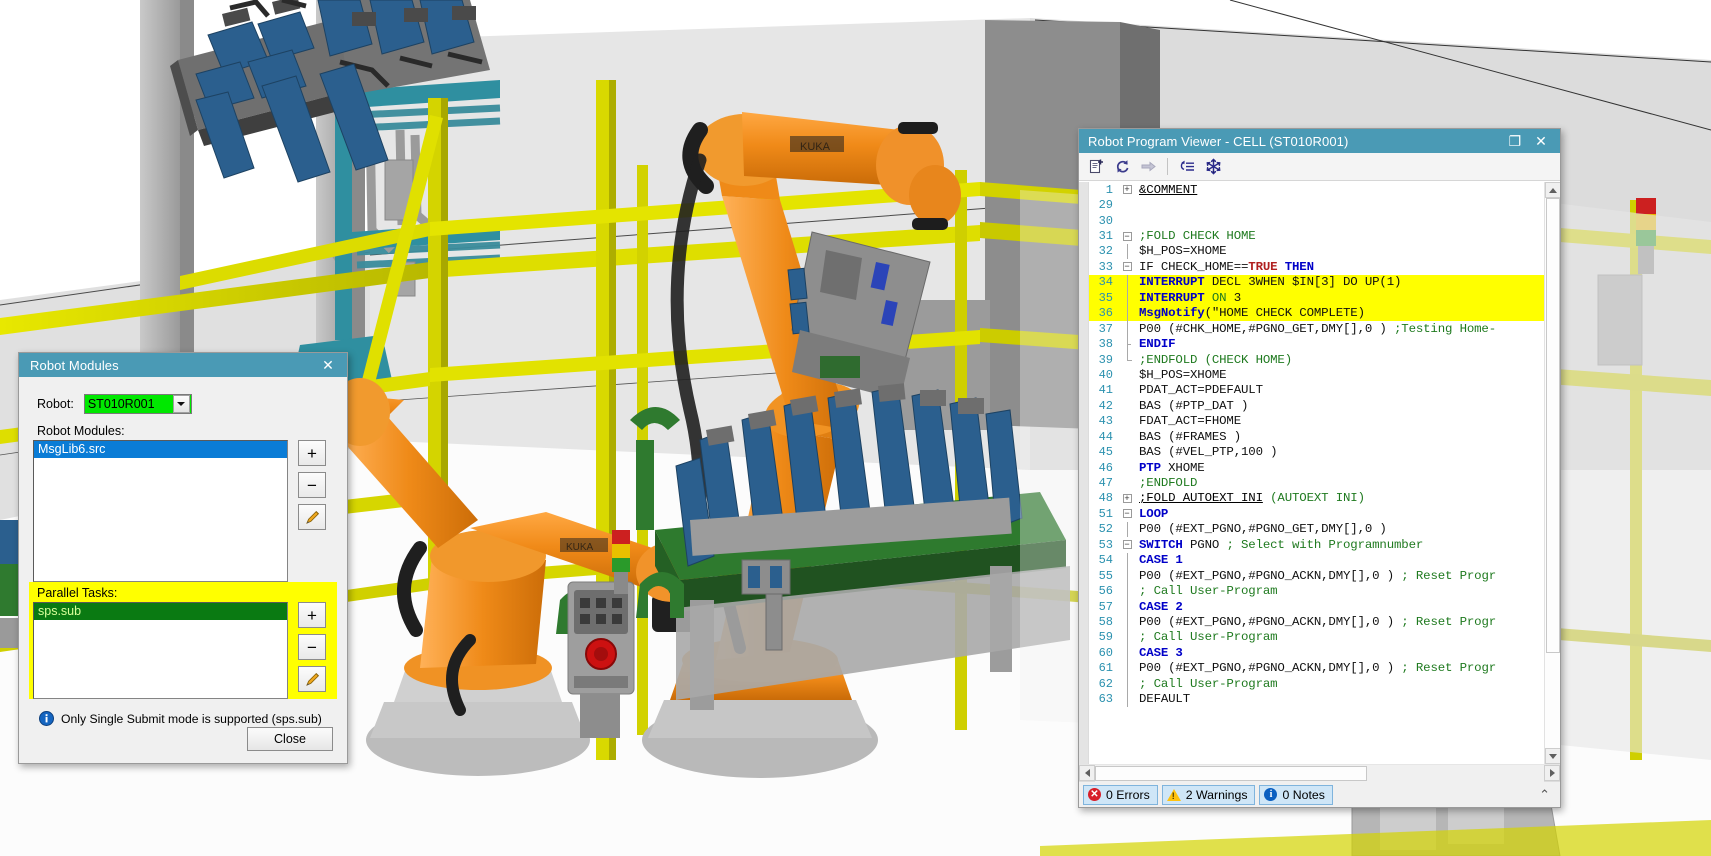 The height and width of the screenshot is (856, 1711). Describe the element at coordinates (1316, 344) in the screenshot. I see `code-line: 38 ENDIF` at that location.